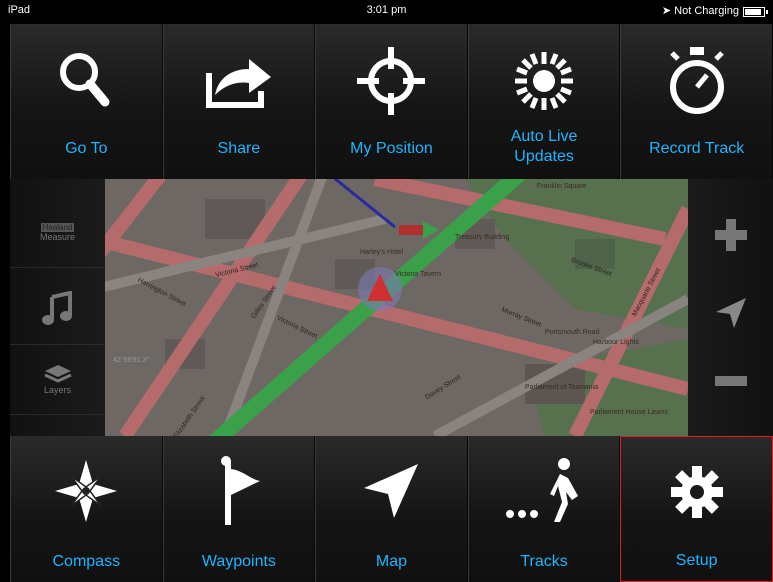  I want to click on record-track-button: Record Track, so click(696, 101).